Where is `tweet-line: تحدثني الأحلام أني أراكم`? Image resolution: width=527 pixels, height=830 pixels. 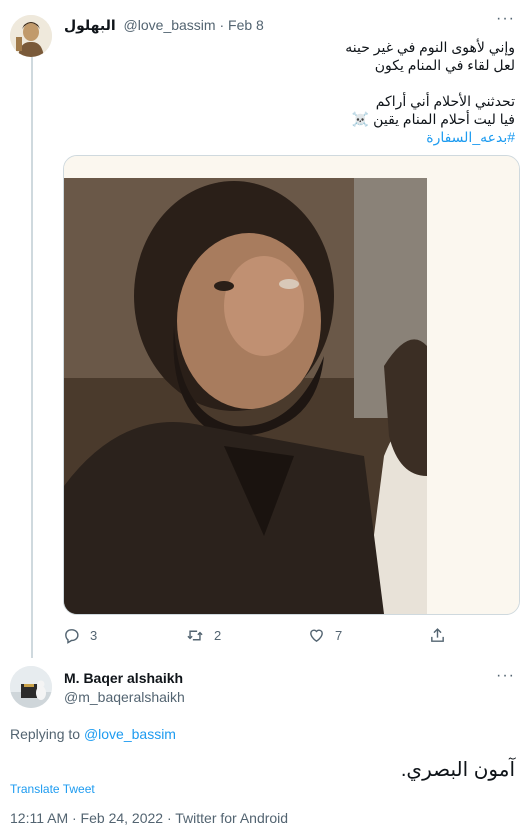 tweet-line: تحدثني الأحلام أني أراكم is located at coordinates (445, 101).